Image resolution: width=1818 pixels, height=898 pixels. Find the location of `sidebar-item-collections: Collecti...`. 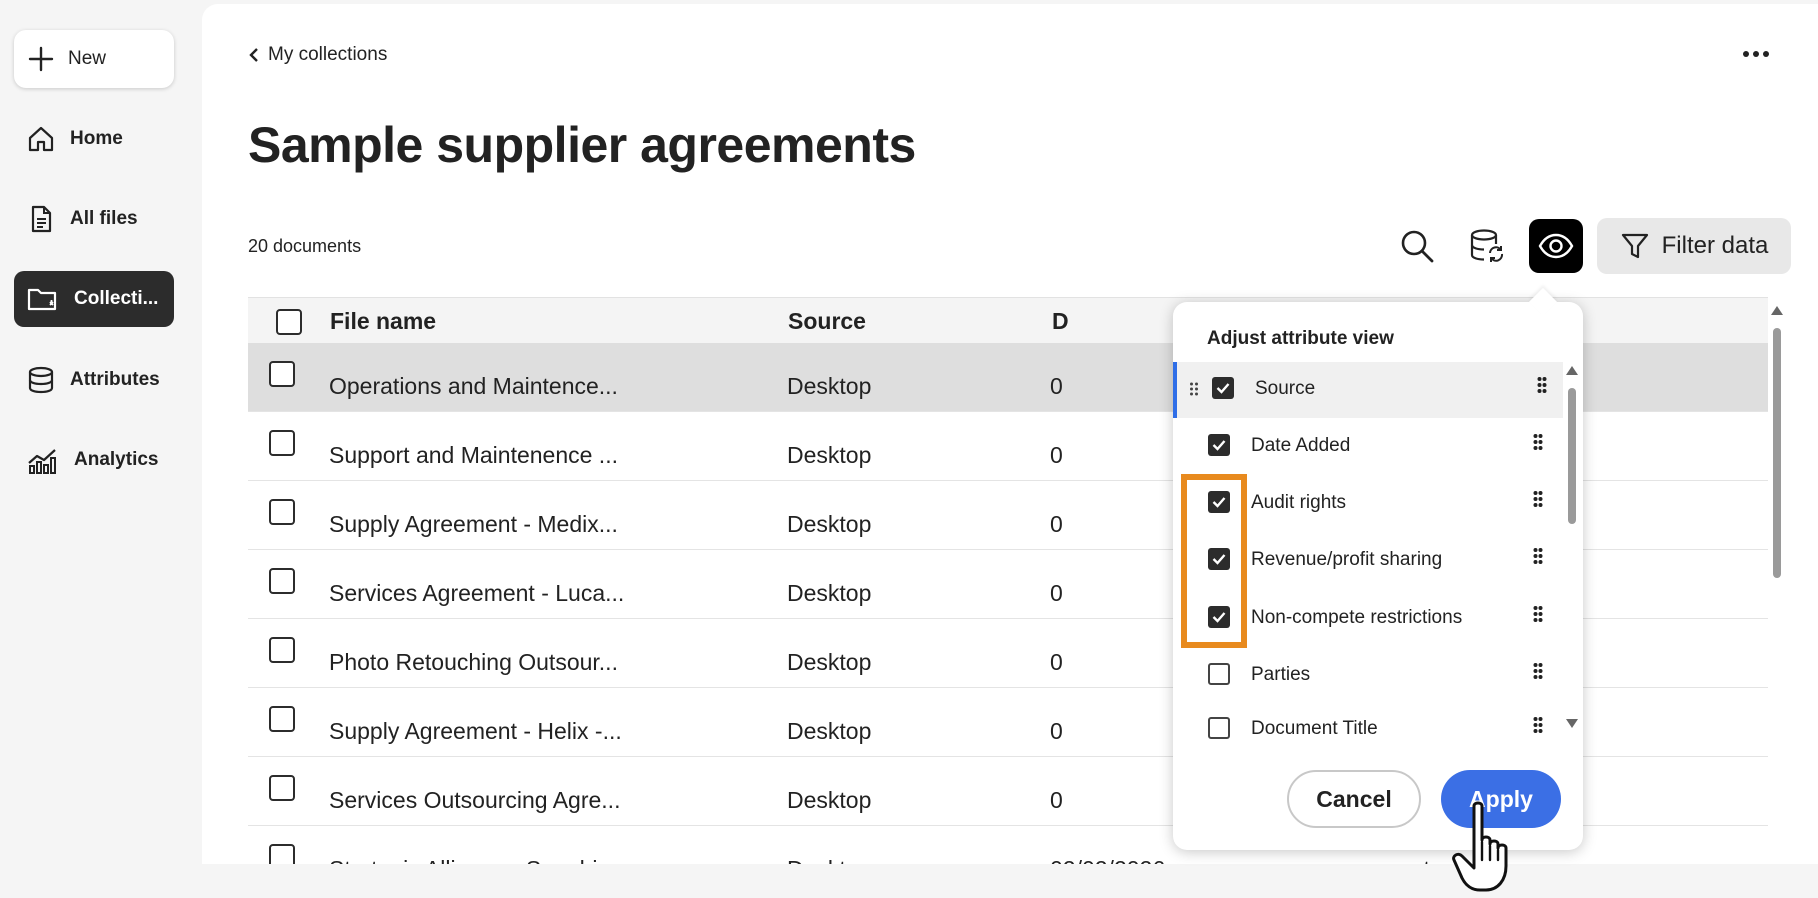

sidebar-item-collections: Collecti... is located at coordinates (94, 299).